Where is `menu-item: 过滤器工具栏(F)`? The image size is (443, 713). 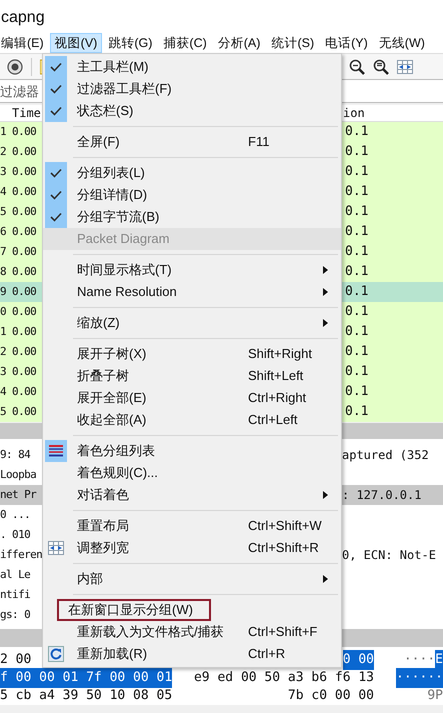 menu-item: 过滤器工具栏(F) is located at coordinates (192, 89).